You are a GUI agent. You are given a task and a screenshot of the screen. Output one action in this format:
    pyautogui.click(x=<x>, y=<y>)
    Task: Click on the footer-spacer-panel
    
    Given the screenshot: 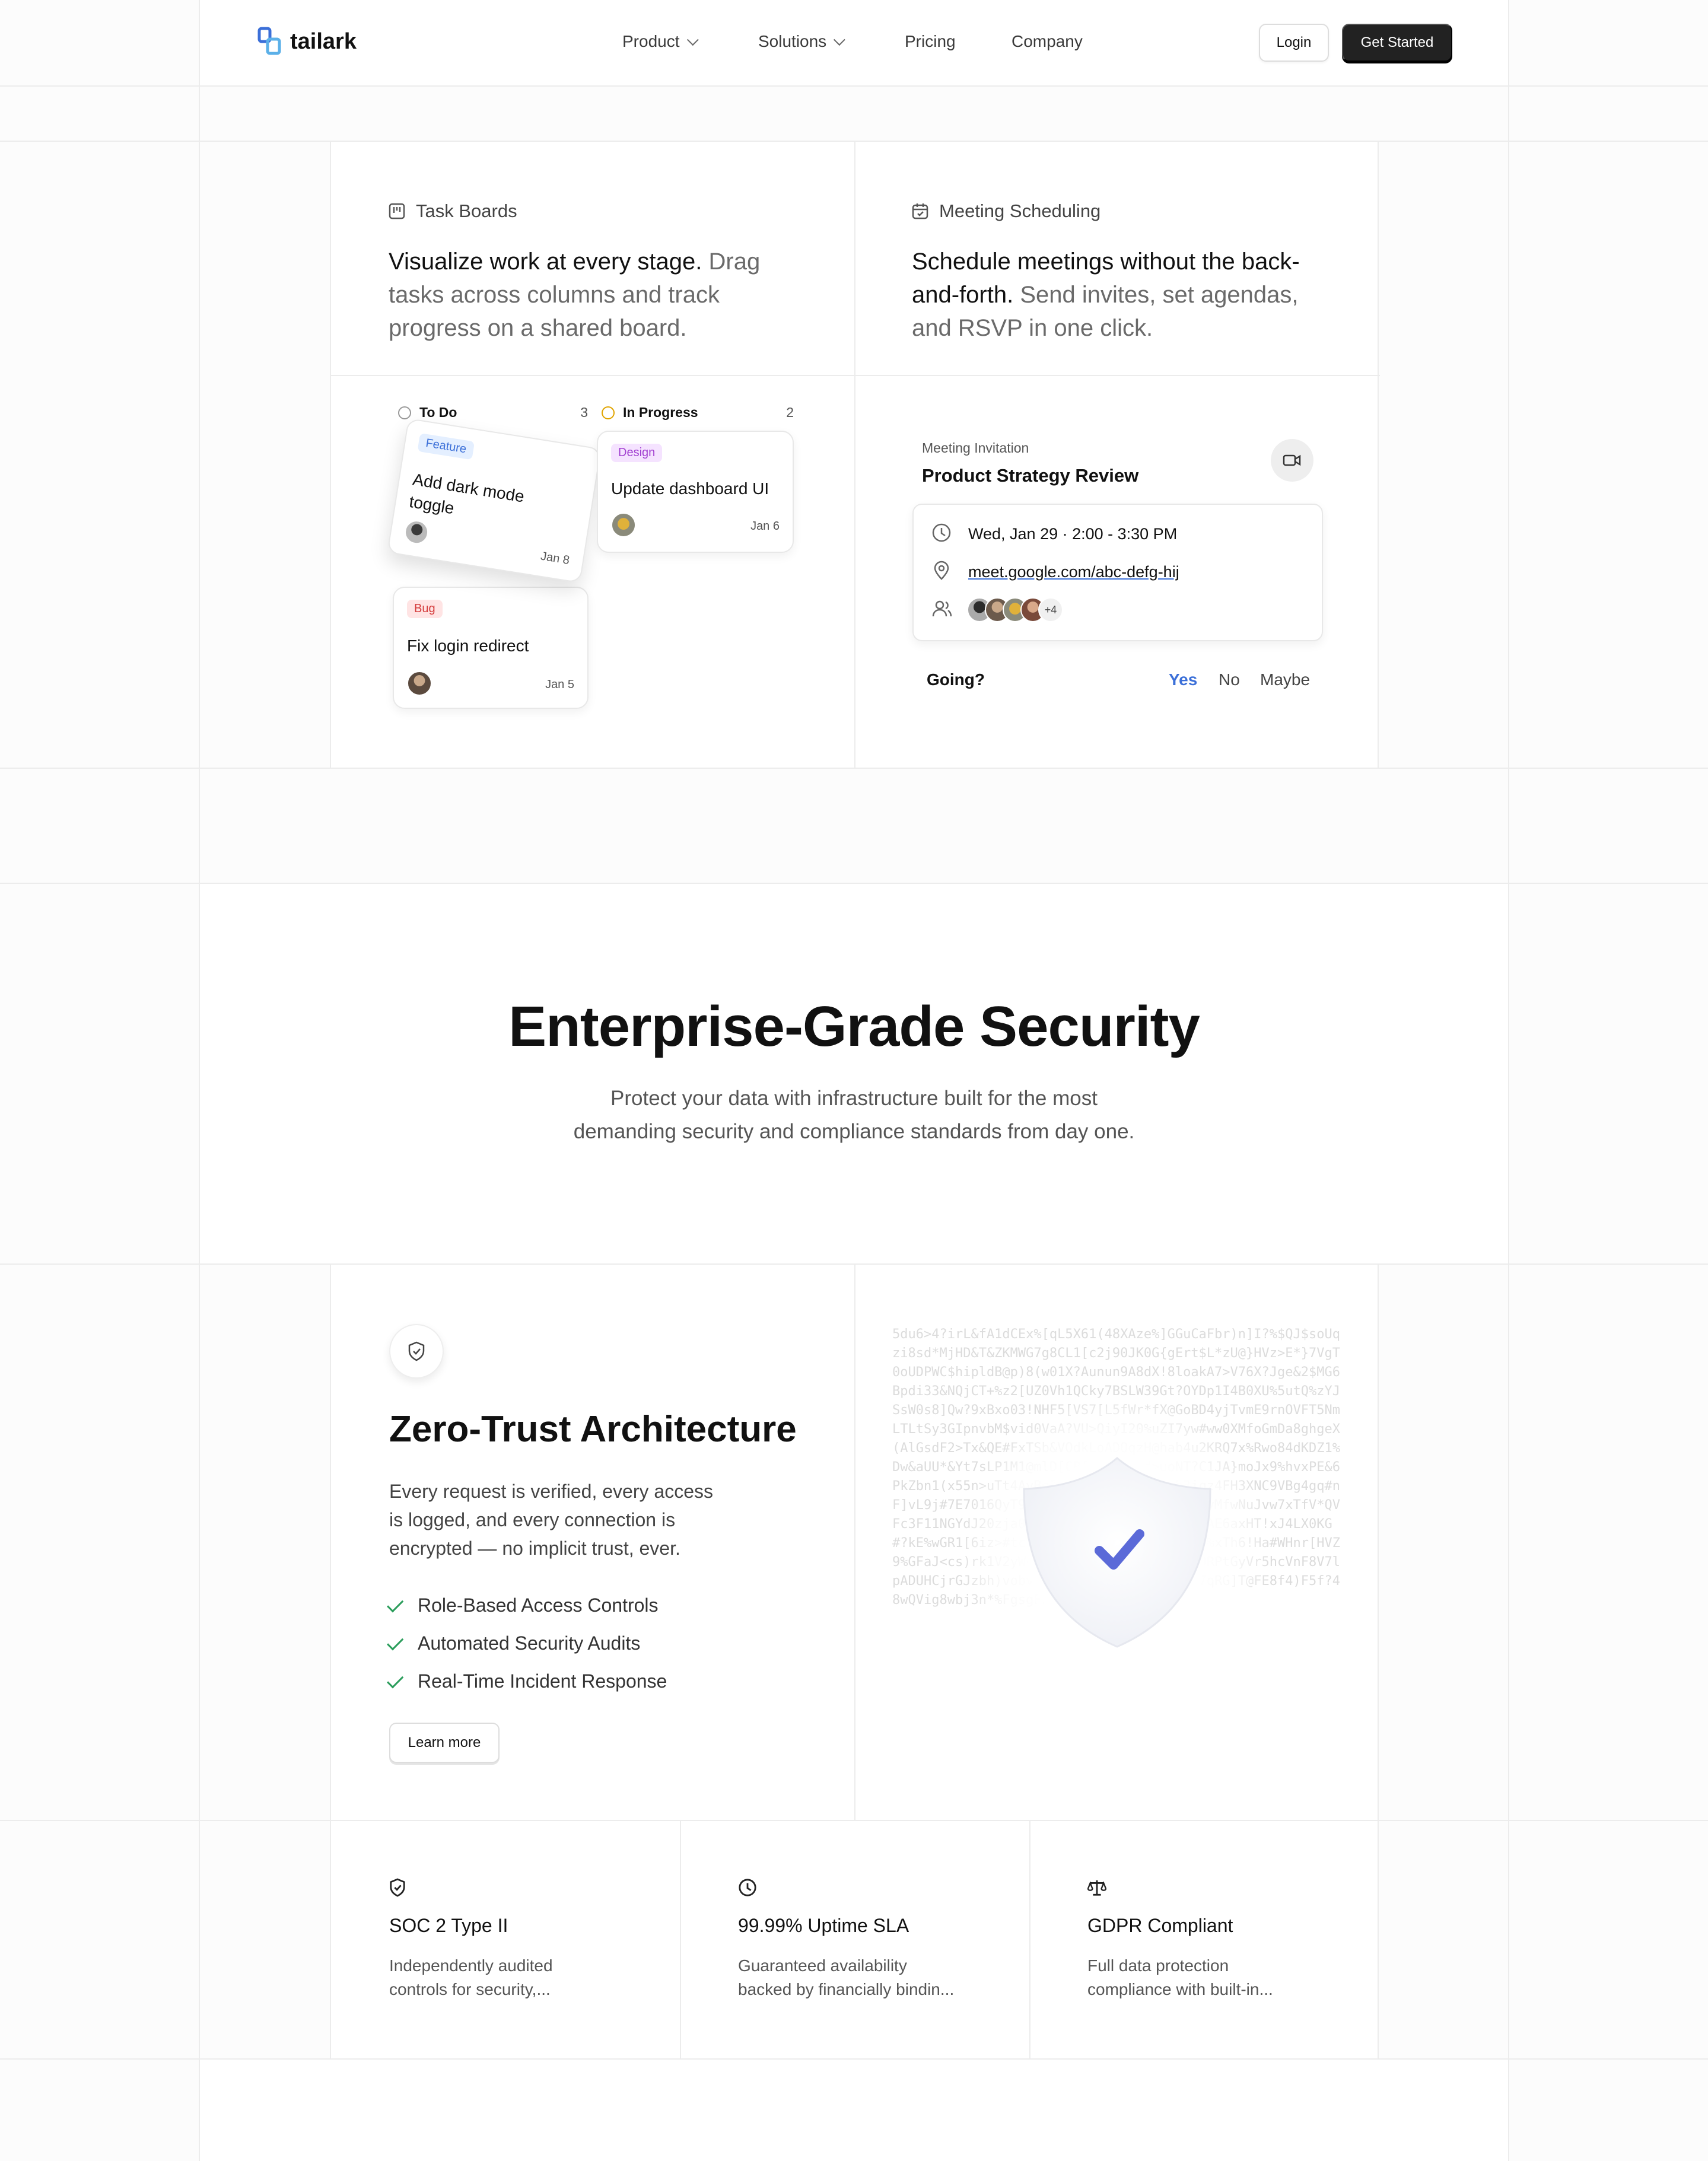 What is the action you would take?
    pyautogui.click(x=854, y=2110)
    